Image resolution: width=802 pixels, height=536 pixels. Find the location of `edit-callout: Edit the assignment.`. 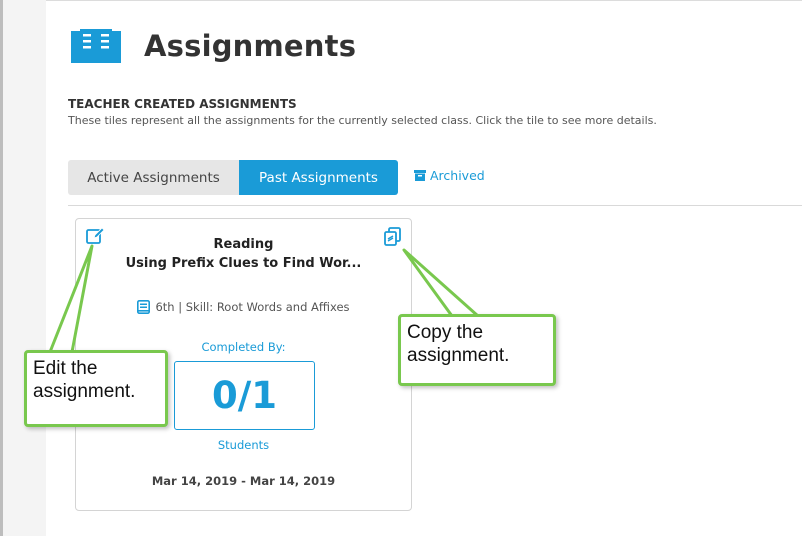

edit-callout: Edit the assignment. is located at coordinates (96, 388).